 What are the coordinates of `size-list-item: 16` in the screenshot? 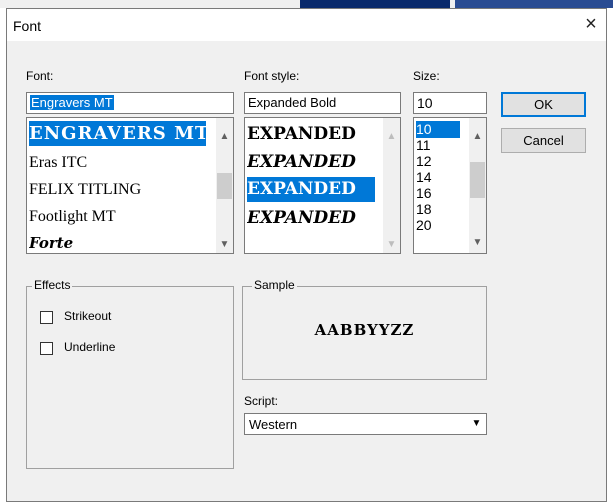 It's located at (424, 193).